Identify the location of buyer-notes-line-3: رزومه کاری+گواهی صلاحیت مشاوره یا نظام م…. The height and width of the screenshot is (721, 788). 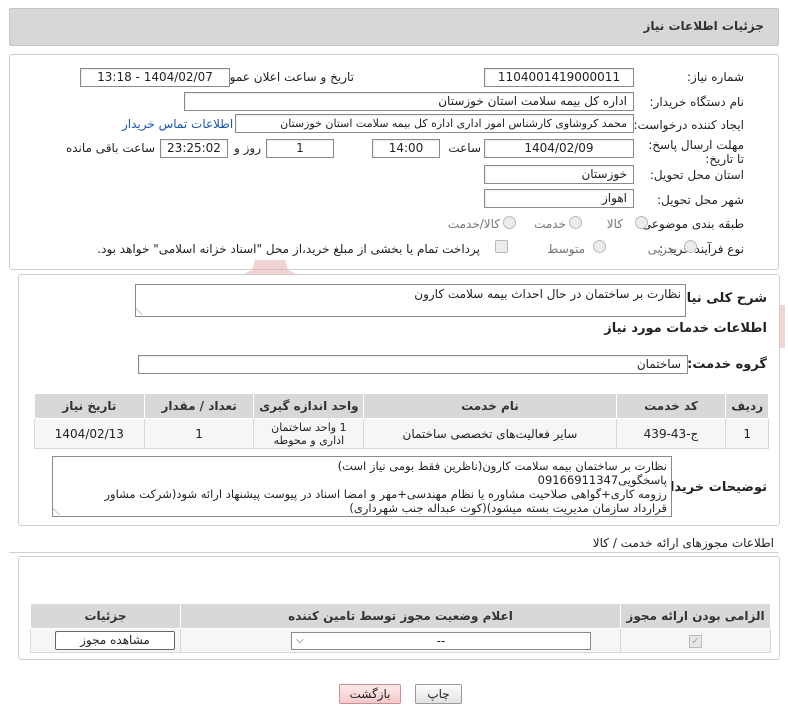
(385, 494).